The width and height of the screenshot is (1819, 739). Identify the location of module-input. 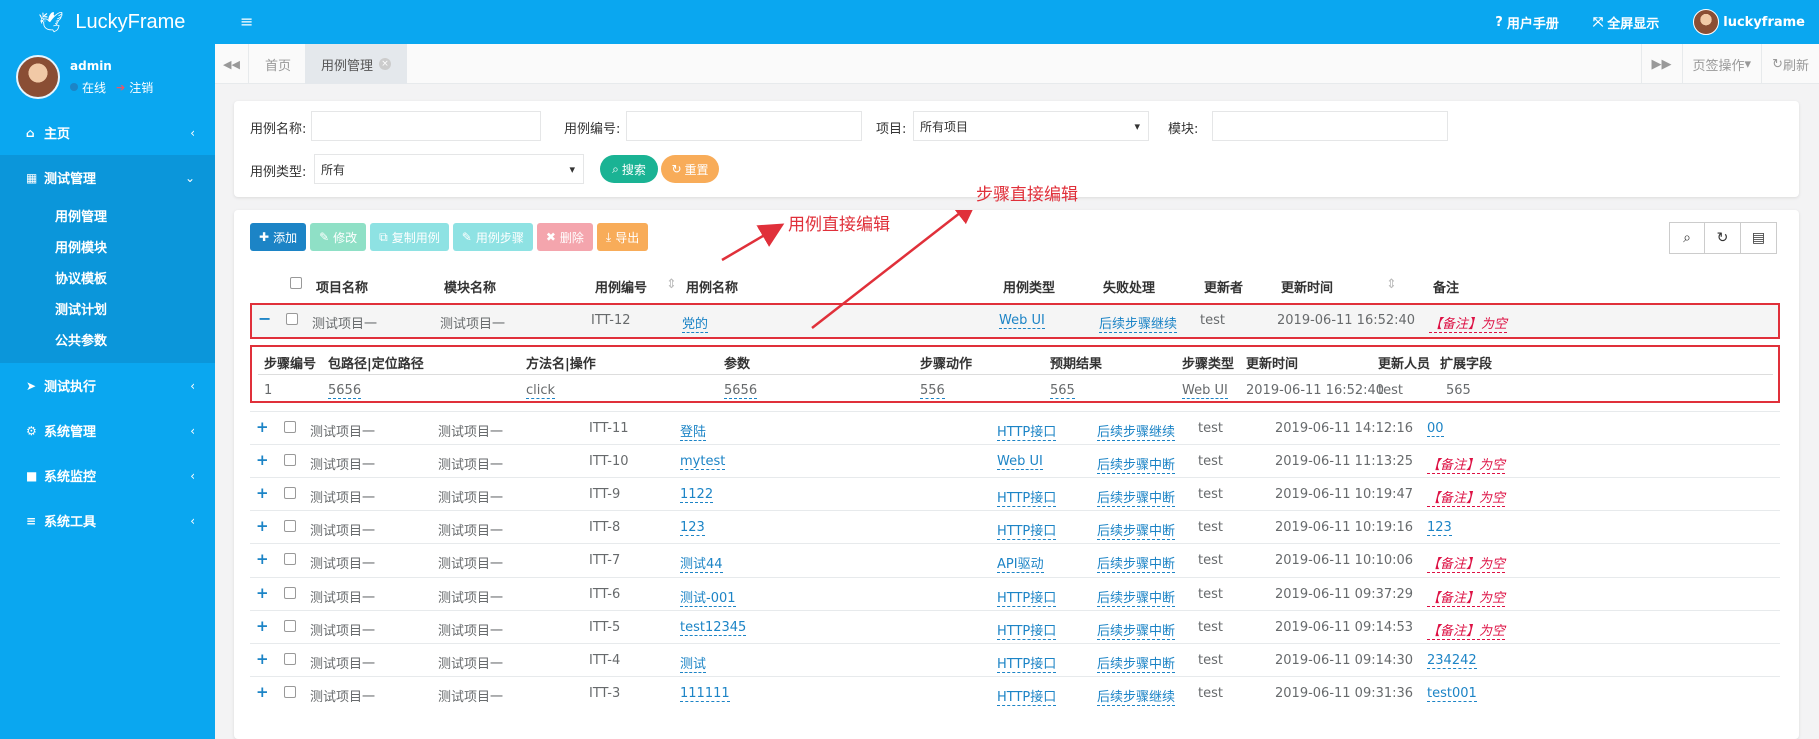
(1330, 126).